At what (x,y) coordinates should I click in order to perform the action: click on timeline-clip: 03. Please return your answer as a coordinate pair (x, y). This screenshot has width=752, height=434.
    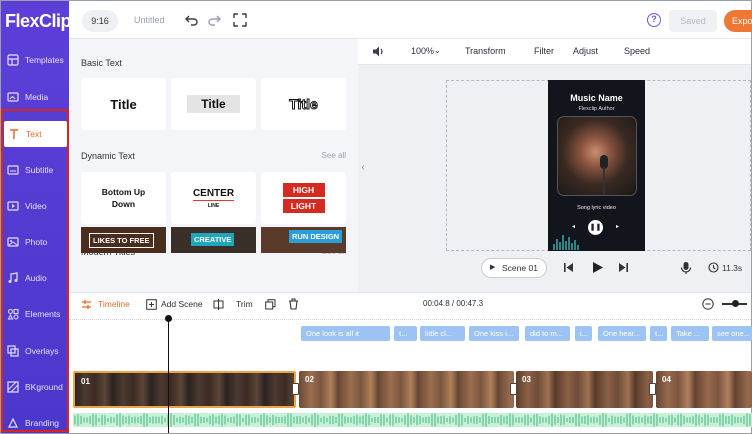
    Looking at the image, I should click on (584, 389).